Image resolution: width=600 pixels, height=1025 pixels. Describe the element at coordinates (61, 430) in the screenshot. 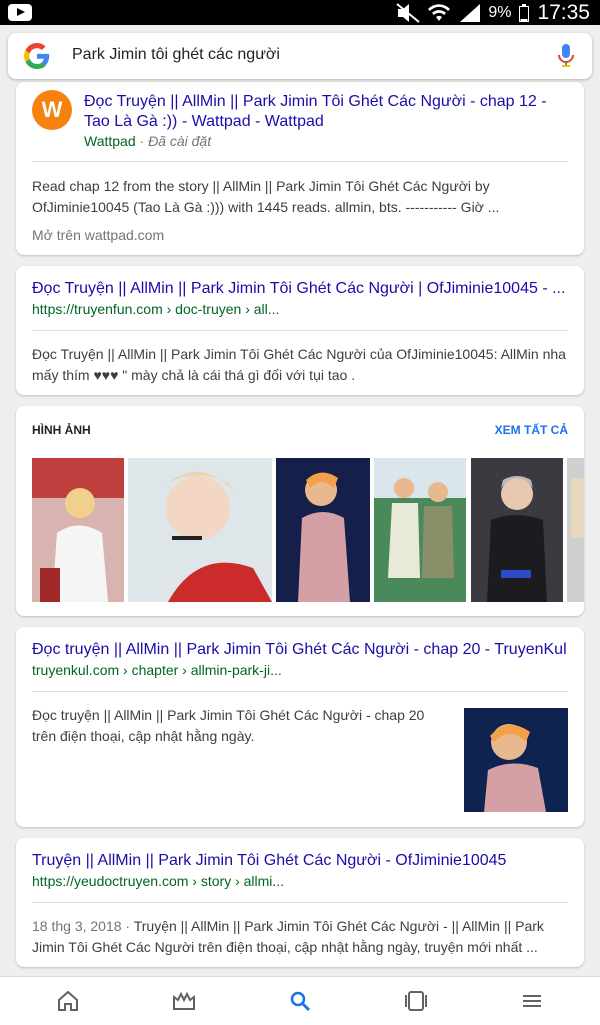

I see `images-heading: HÌNH ẢNH` at that location.